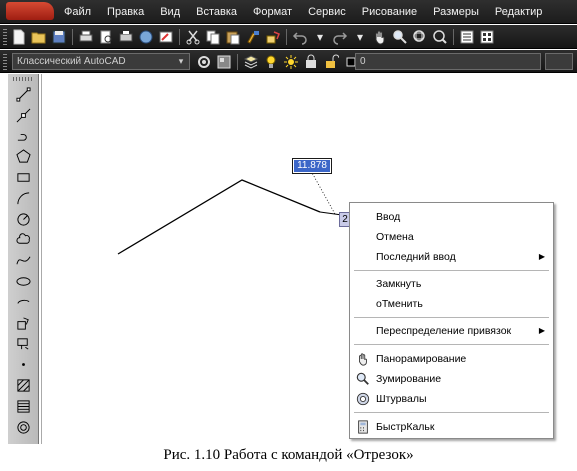 The height and width of the screenshot is (471, 577). Describe the element at coordinates (327, 12) in the screenshot. I see `menu-tools: Сервис` at that location.